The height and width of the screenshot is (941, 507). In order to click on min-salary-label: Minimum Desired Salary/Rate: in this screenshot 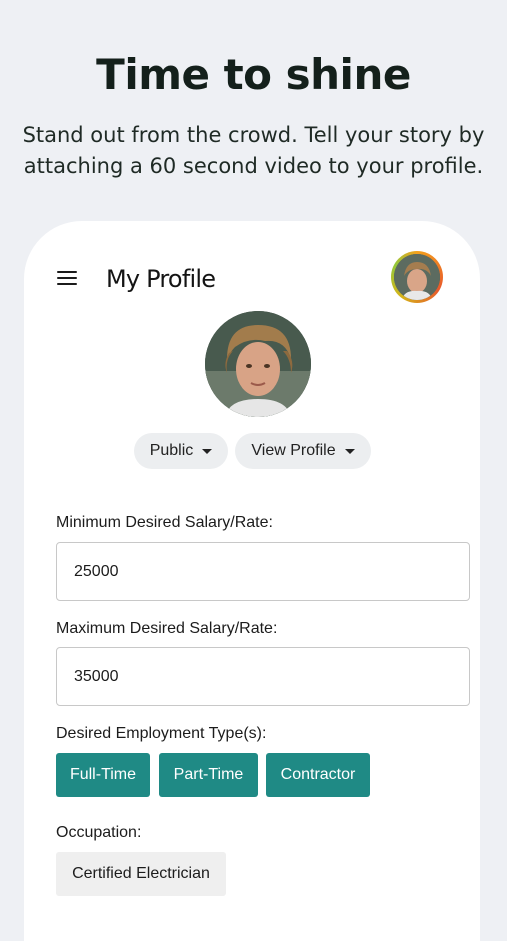, I will do `click(164, 522)`.